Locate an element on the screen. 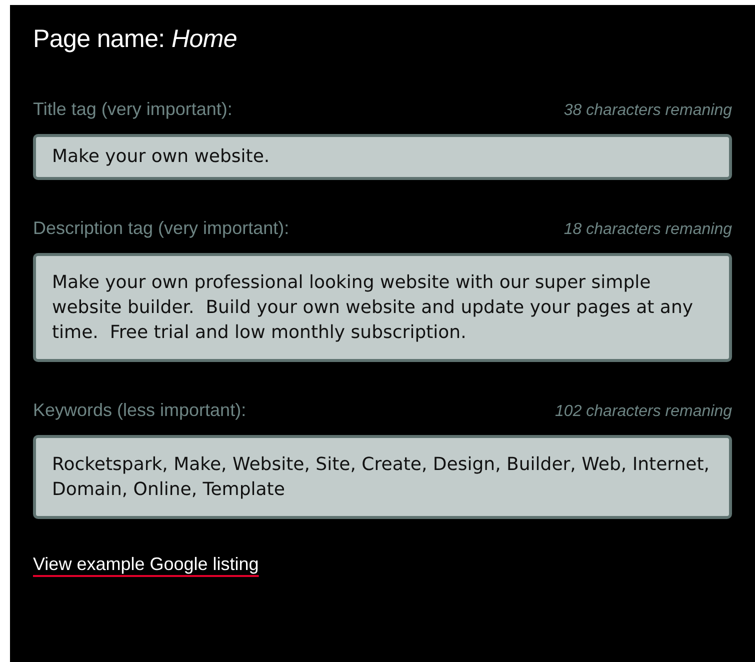  character-counter: 38 characters remaning is located at coordinates (648, 111).